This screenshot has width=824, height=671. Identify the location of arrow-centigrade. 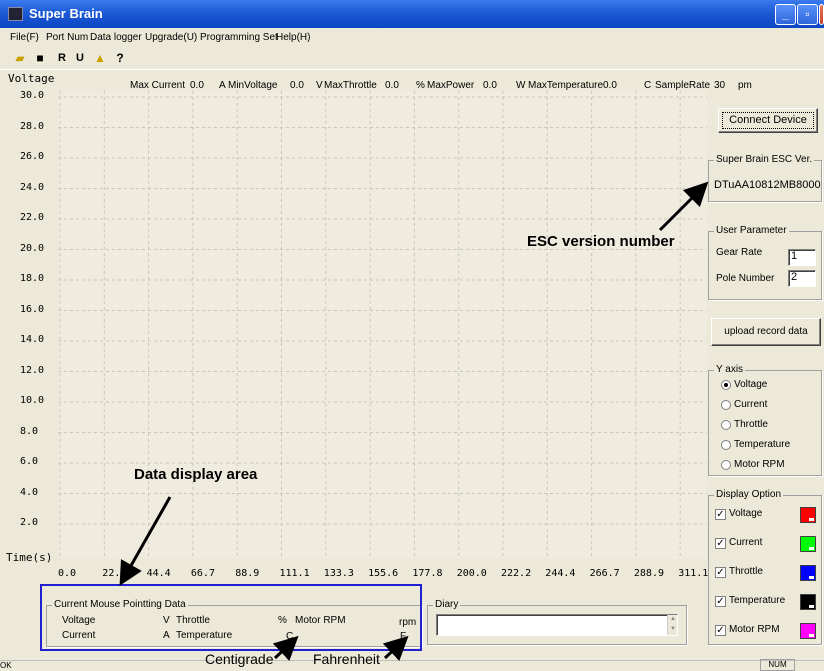
(285, 648).